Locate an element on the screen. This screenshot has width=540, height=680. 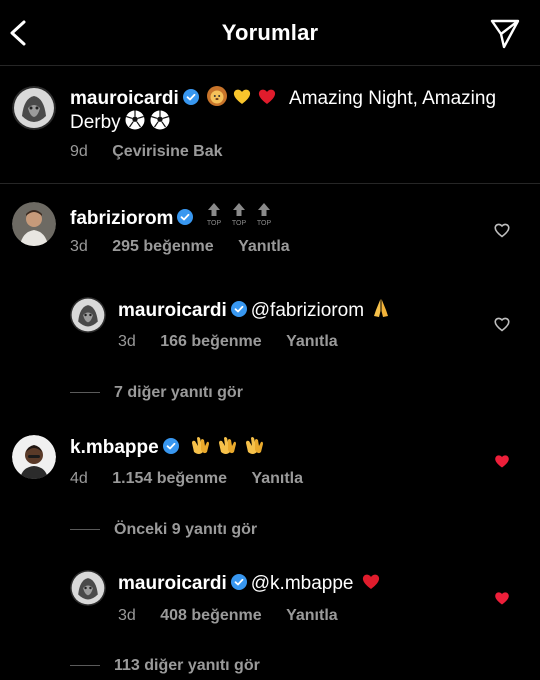
like-count: 408 beğenme is located at coordinates (210, 615).